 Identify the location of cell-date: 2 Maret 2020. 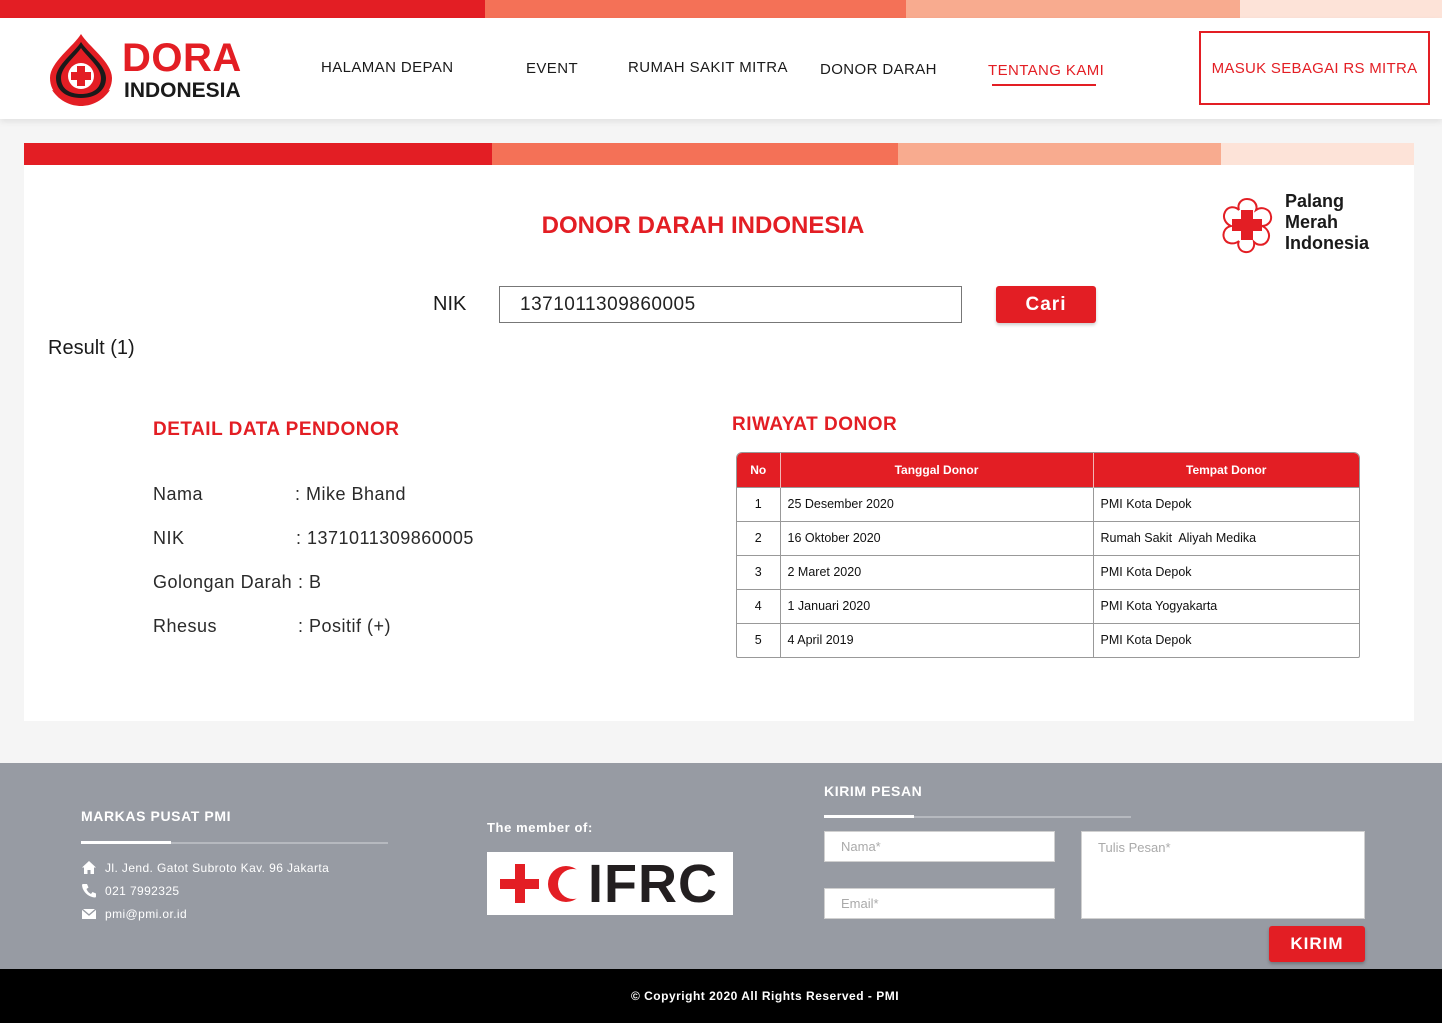
(937, 571).